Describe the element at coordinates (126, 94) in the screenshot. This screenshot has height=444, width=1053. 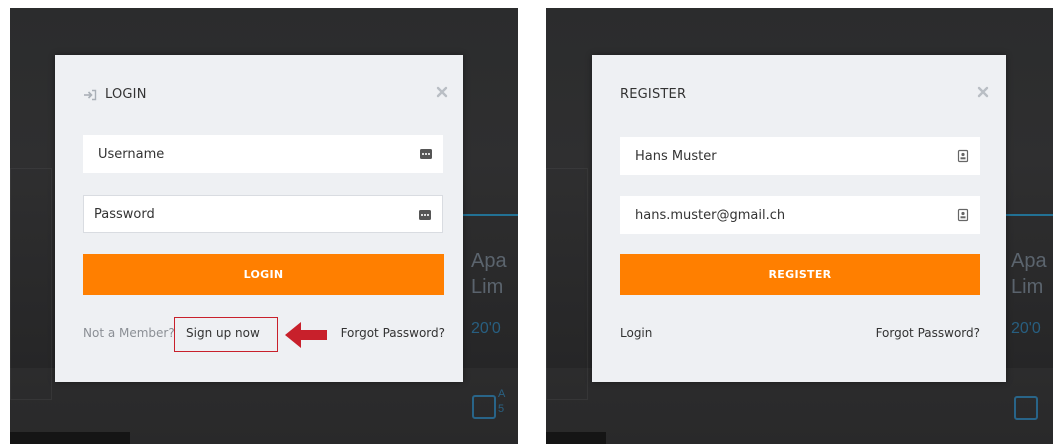
I see `login-modal-title: LOGIN` at that location.